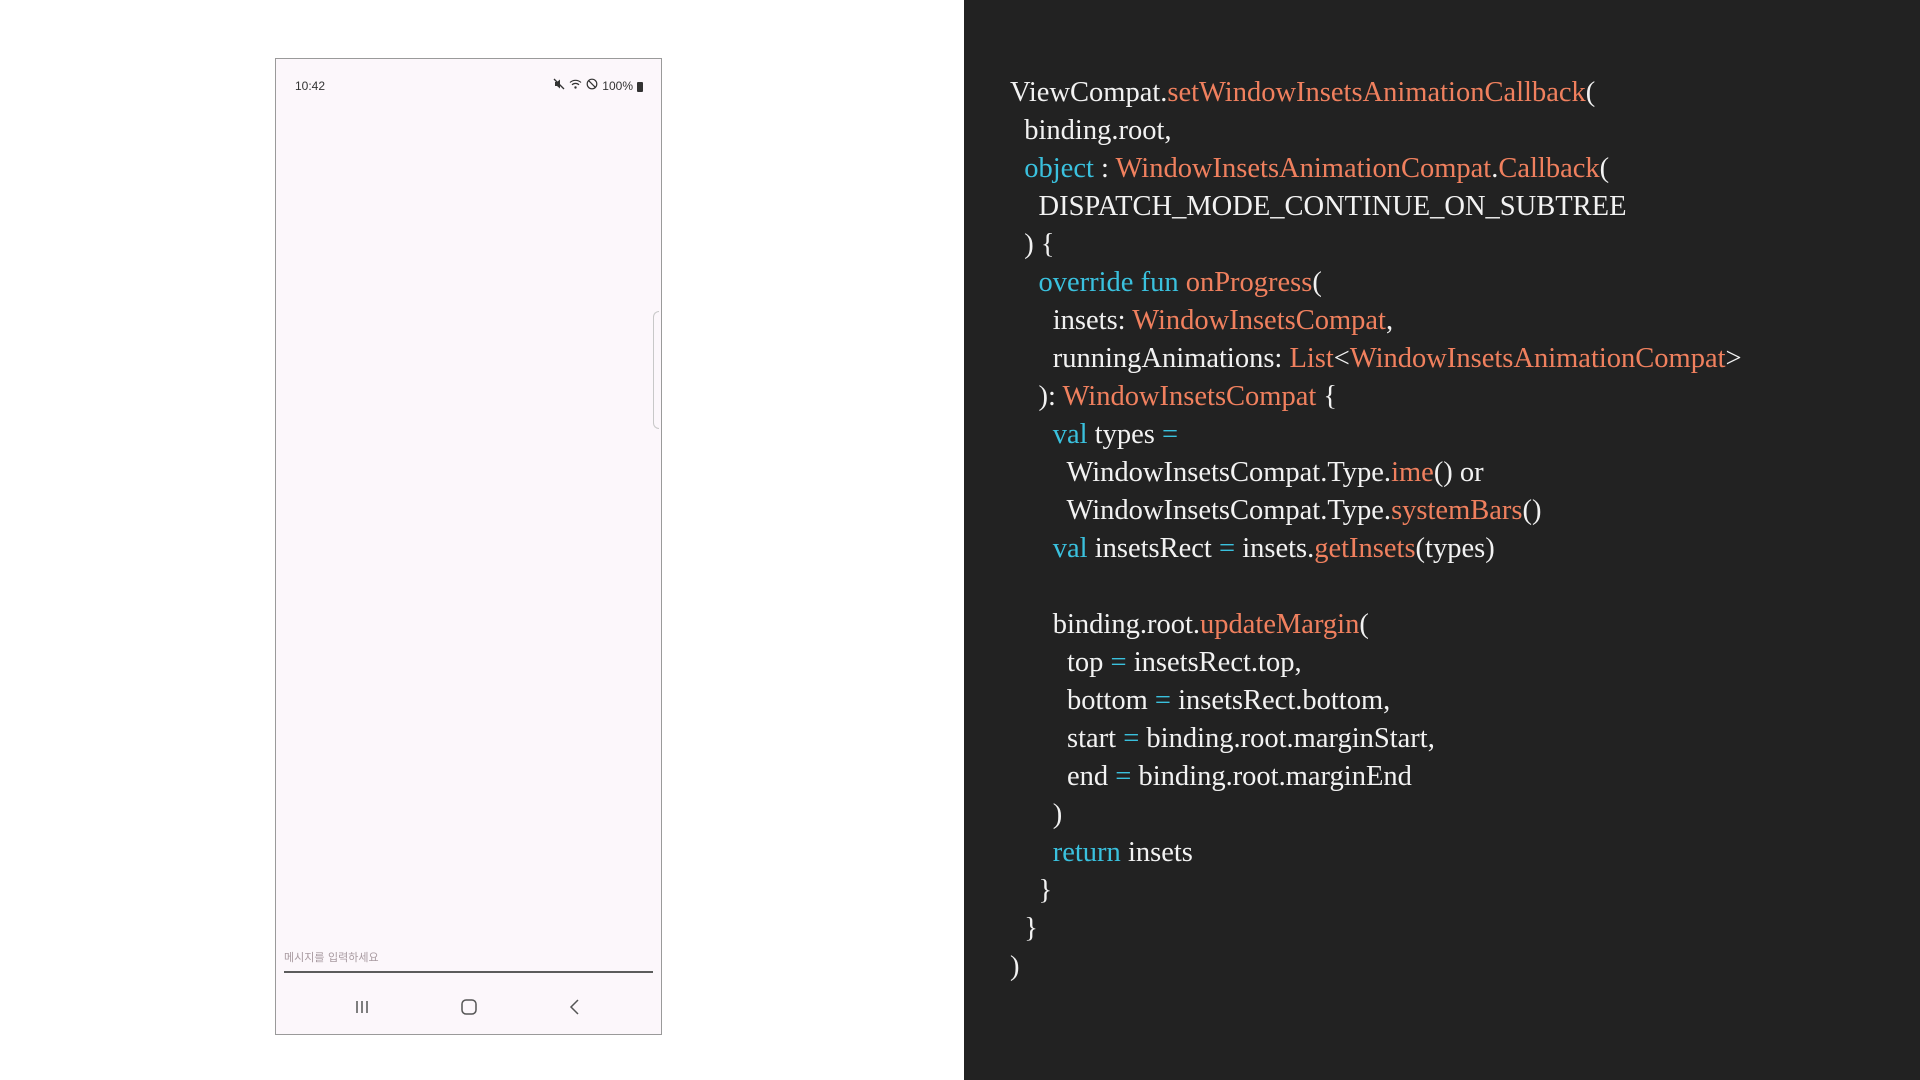  What do you see at coordinates (1032, 244) in the screenshot?
I see `code-text: ) {` at bounding box center [1032, 244].